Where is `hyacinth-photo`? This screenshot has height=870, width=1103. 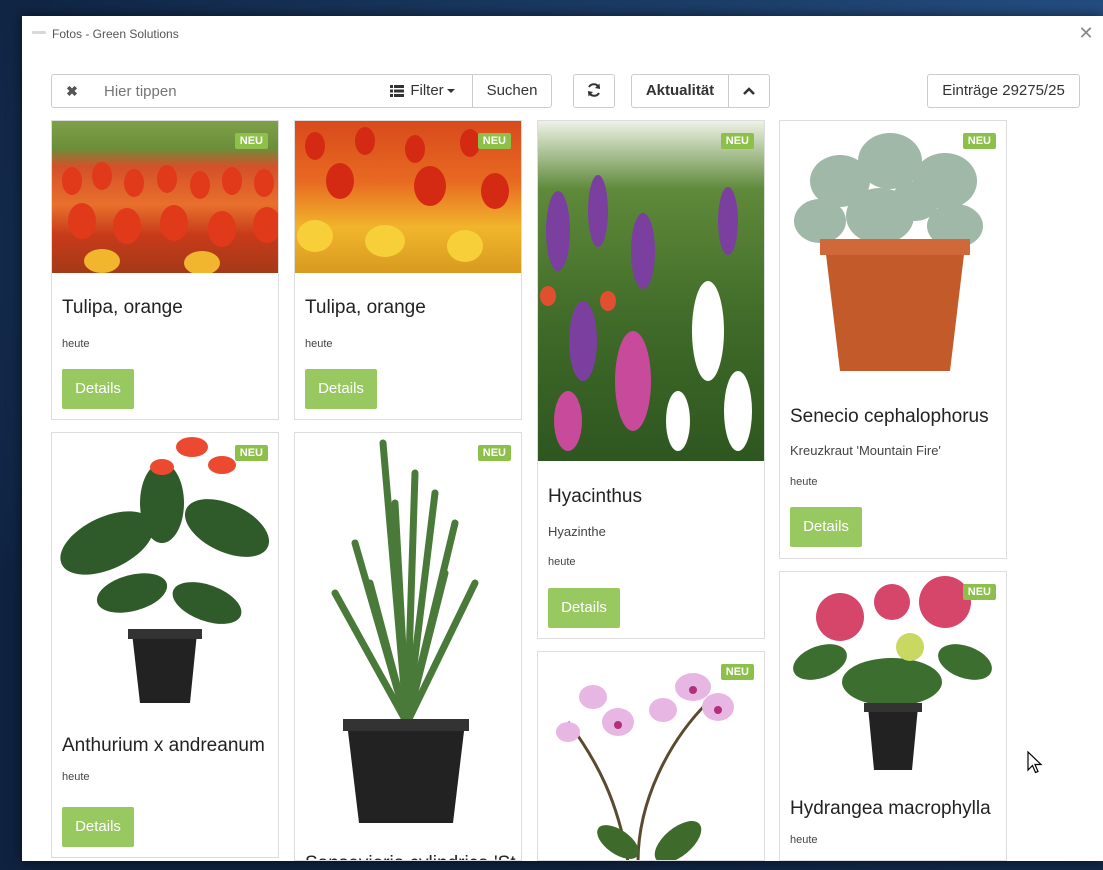
hyacinth-photo is located at coordinates (651, 291).